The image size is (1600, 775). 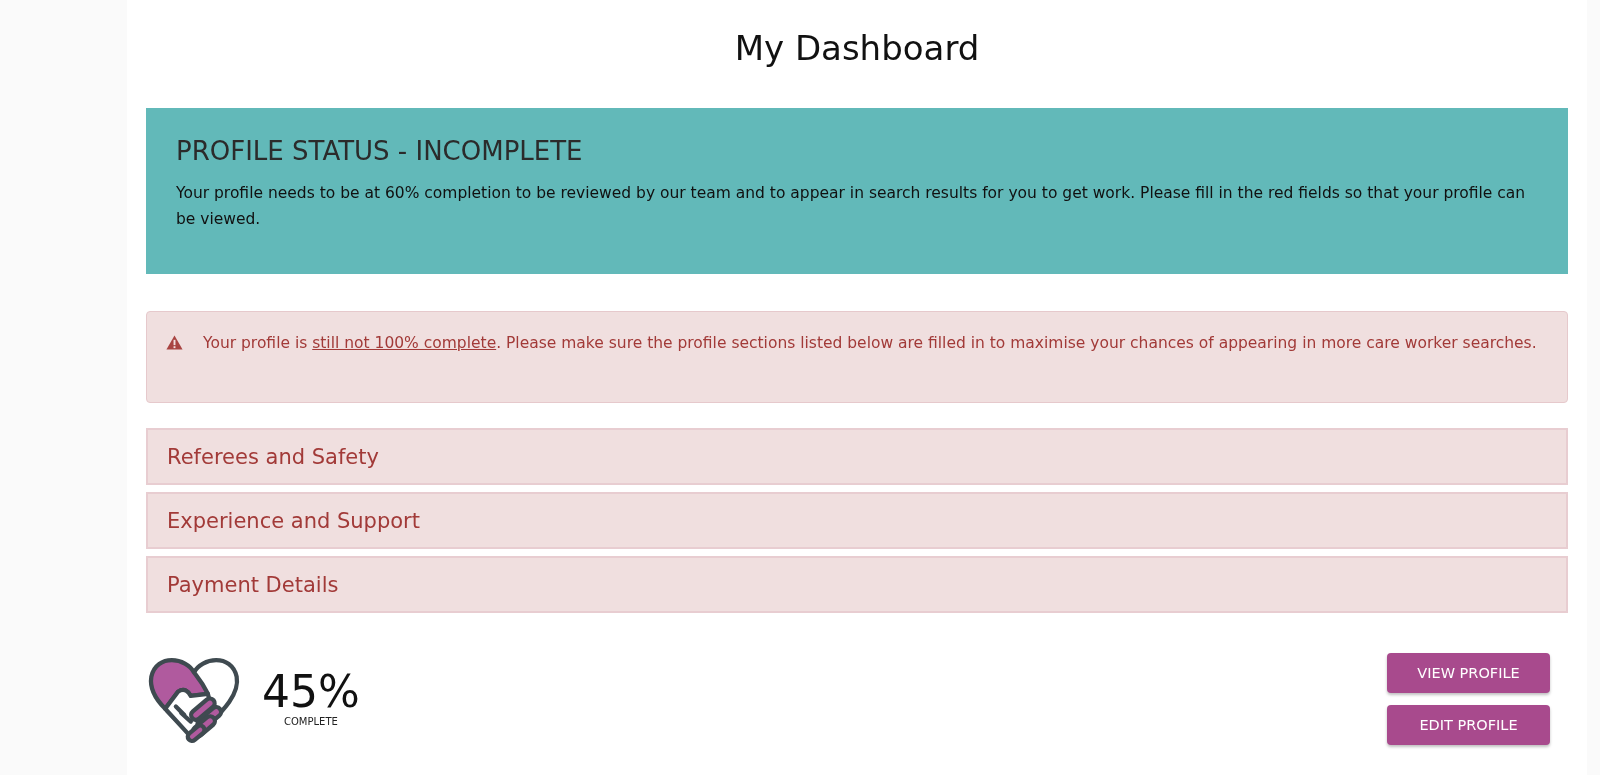 I want to click on section-header: Experience and Support, so click(x=857, y=520).